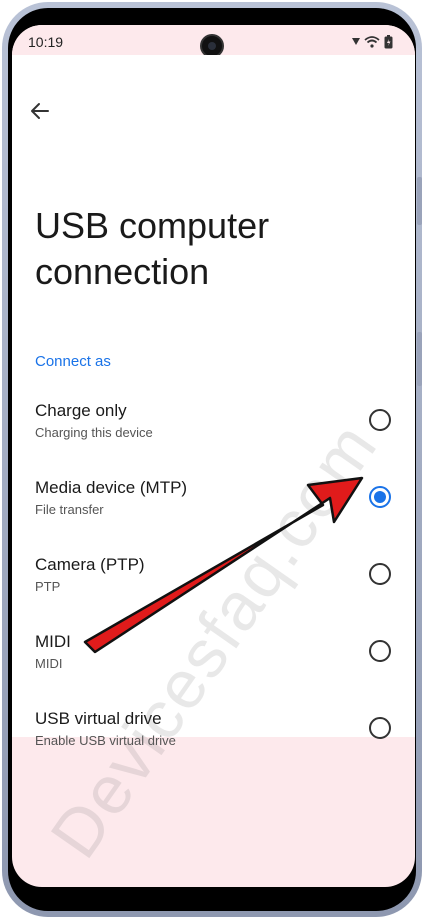 The height and width of the screenshot is (923, 428). What do you see at coordinates (388, 42) in the screenshot?
I see `battery-charging-icon` at bounding box center [388, 42].